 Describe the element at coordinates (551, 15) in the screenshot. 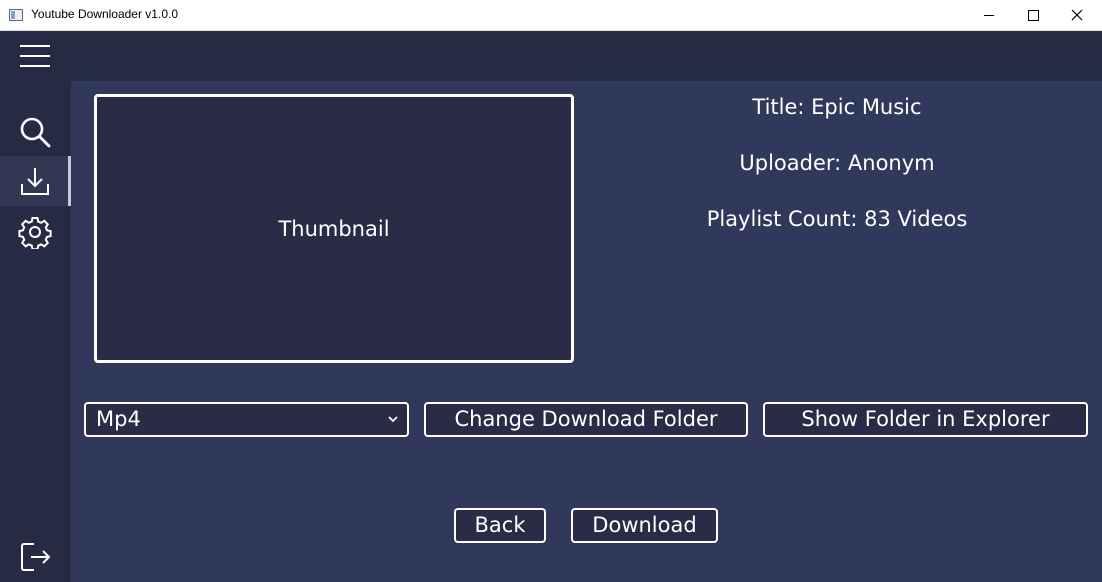

I see `window-titlebar: Youtube Downloader v1.0.0` at that location.